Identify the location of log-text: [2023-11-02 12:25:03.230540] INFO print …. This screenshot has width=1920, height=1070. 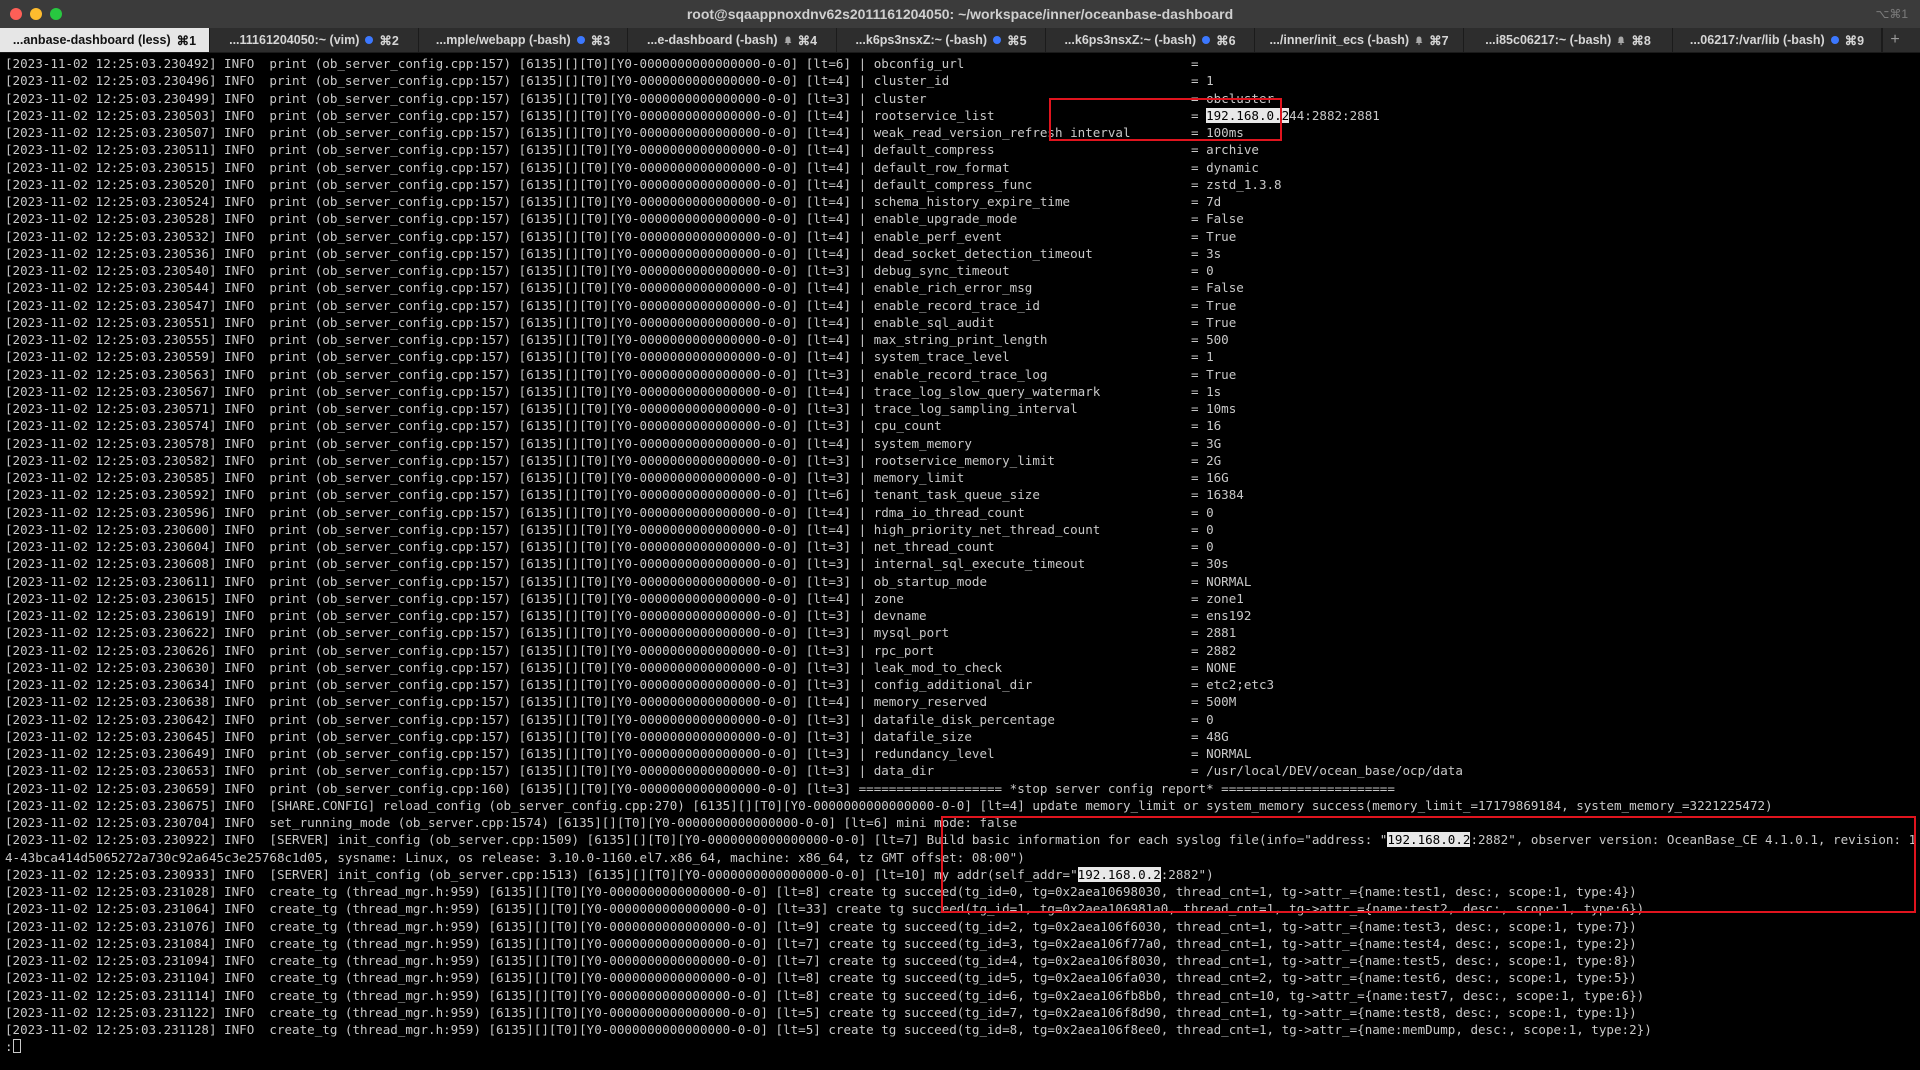
(609, 270).